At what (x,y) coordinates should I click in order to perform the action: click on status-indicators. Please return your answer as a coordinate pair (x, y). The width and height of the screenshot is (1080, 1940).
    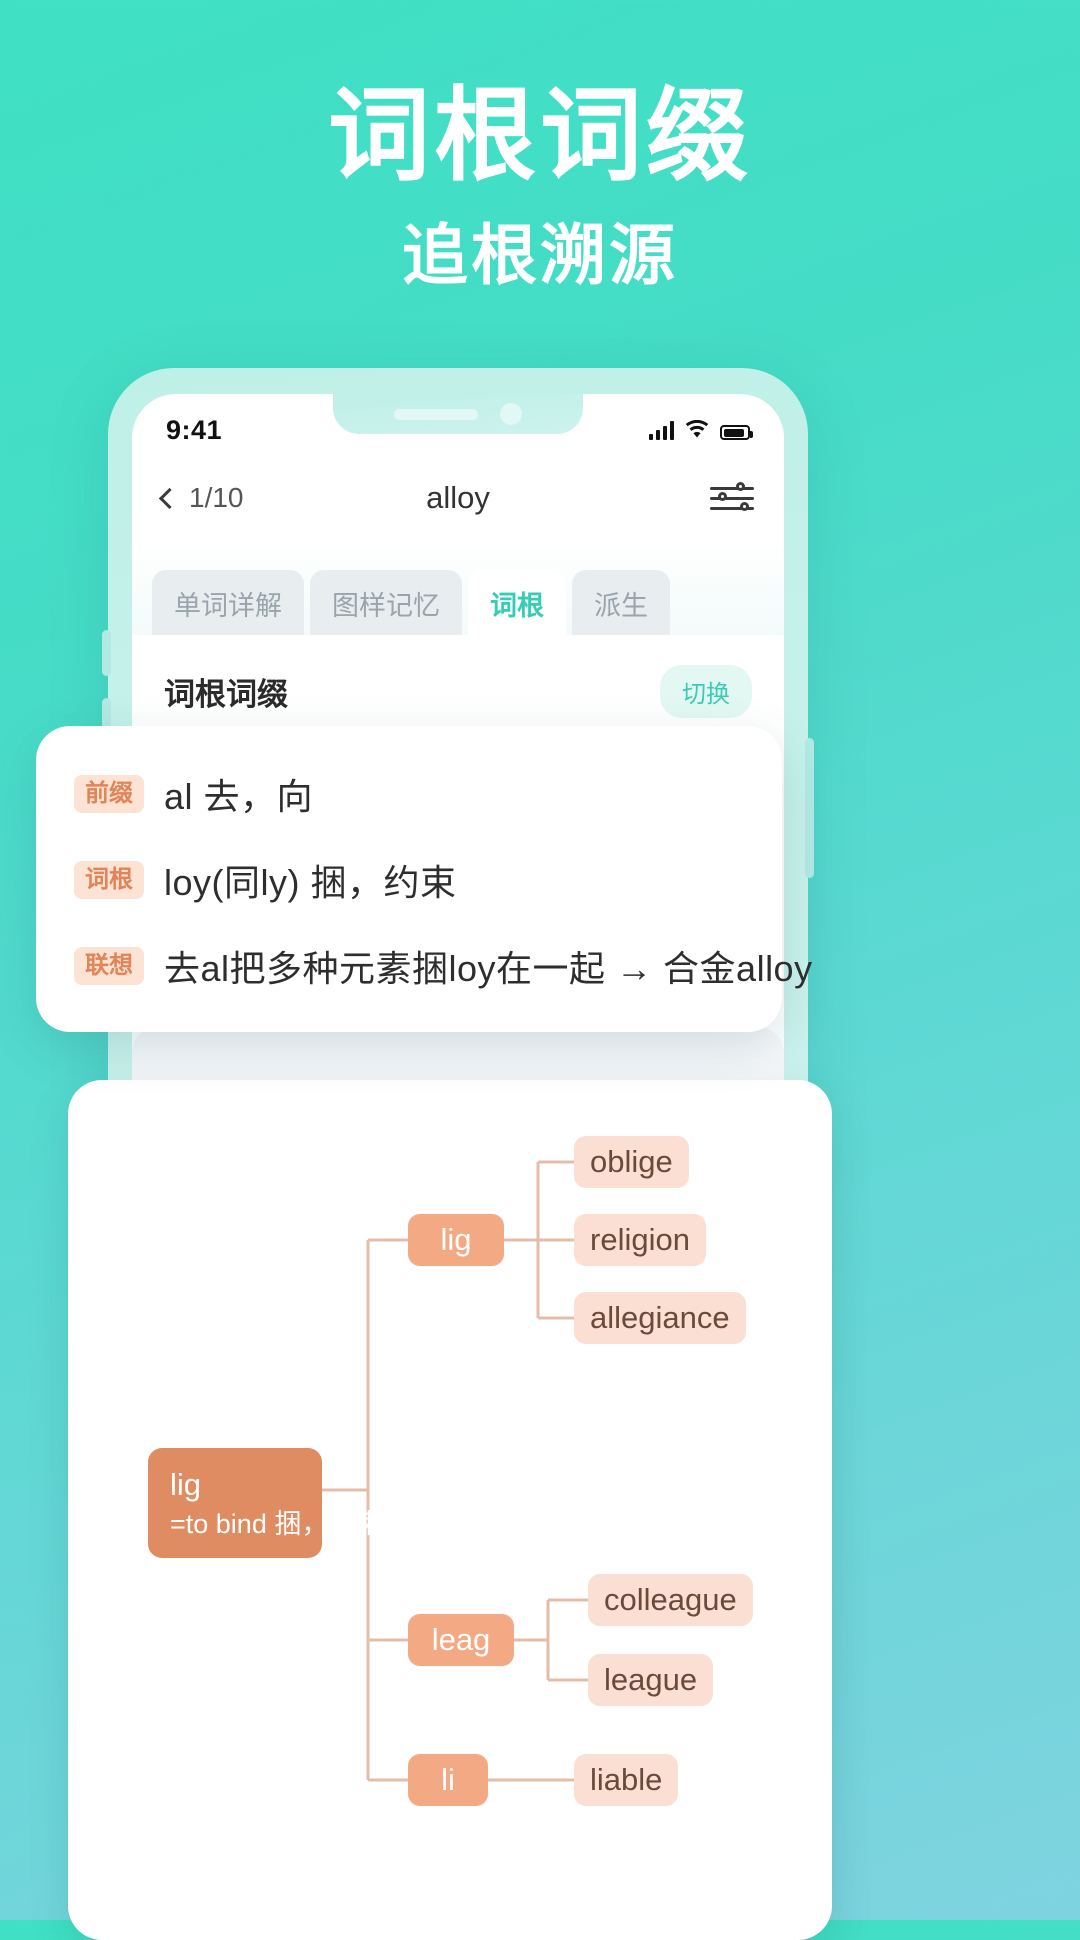
    Looking at the image, I should click on (701, 430).